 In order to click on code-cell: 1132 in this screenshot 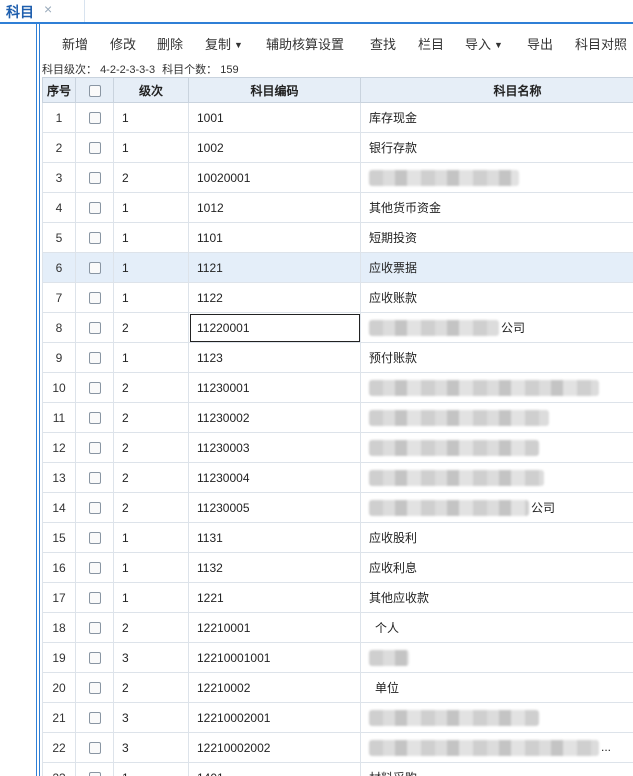, I will do `click(274, 567)`.